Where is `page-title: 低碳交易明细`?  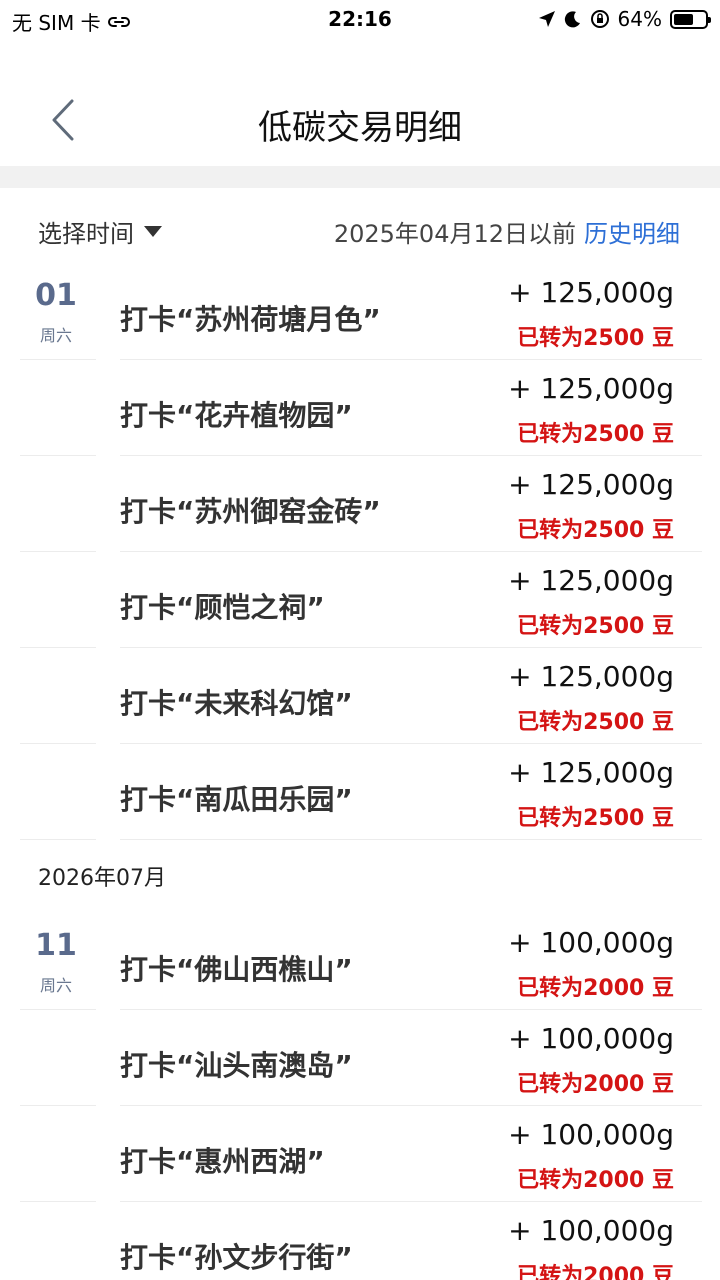 page-title: 低碳交易明细 is located at coordinates (360, 128).